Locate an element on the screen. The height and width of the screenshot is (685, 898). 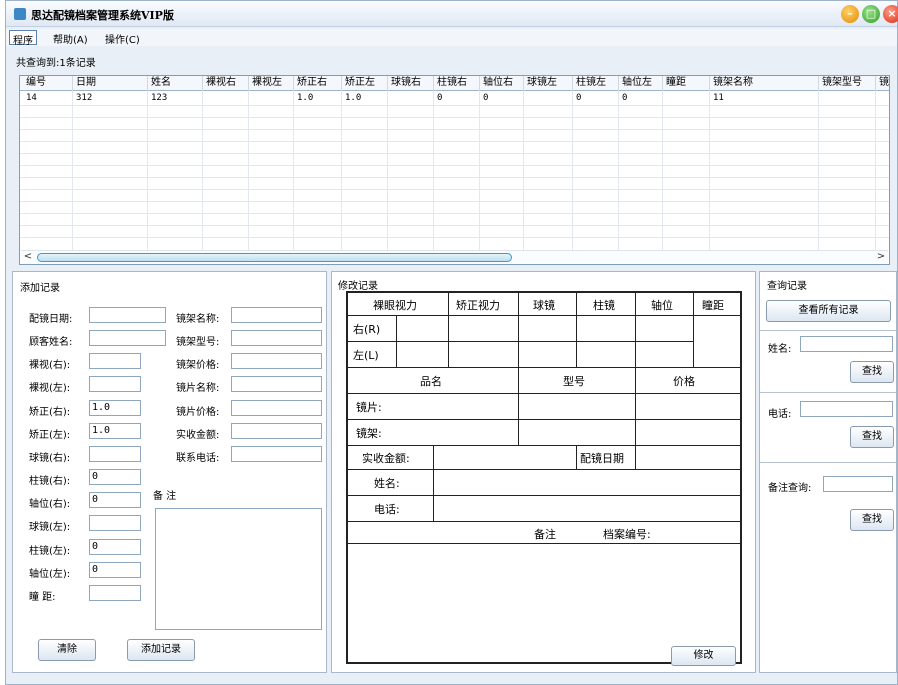
column-header: 矫正右 is located at coordinates (318, 83).